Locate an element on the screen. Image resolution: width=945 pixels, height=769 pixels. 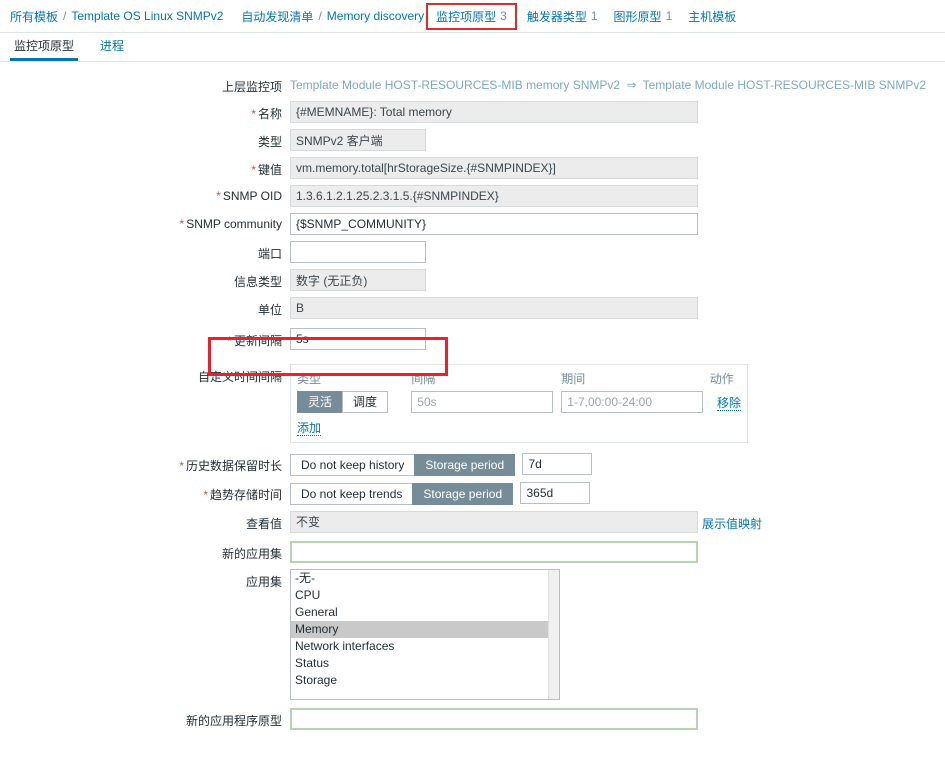
row-update-interval: * 更新间隔 is located at coordinates (472, 339).